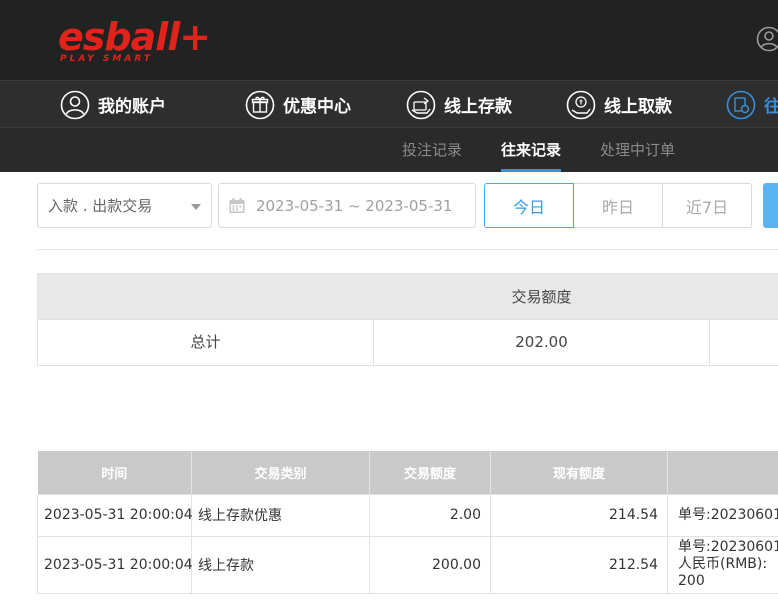  Describe the element at coordinates (421, 104) in the screenshot. I see `deposit-icon` at that location.